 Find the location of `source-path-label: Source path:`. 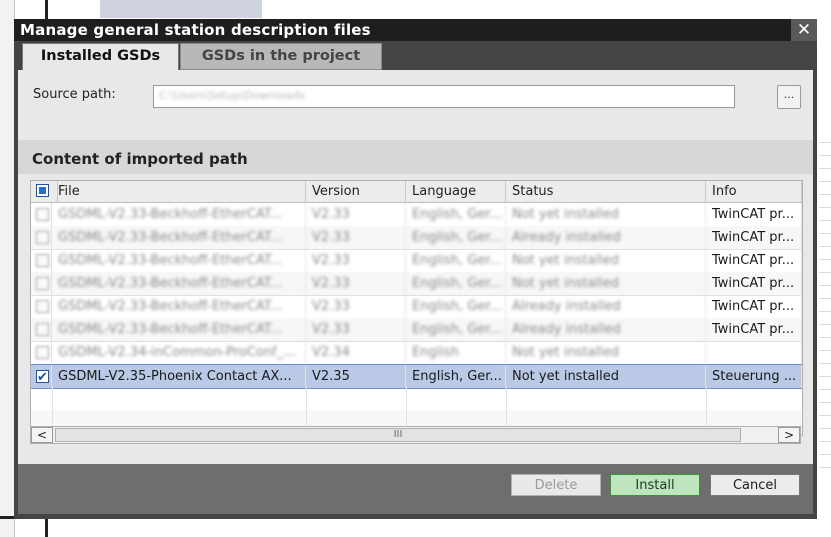

source-path-label: Source path: is located at coordinates (74, 94).